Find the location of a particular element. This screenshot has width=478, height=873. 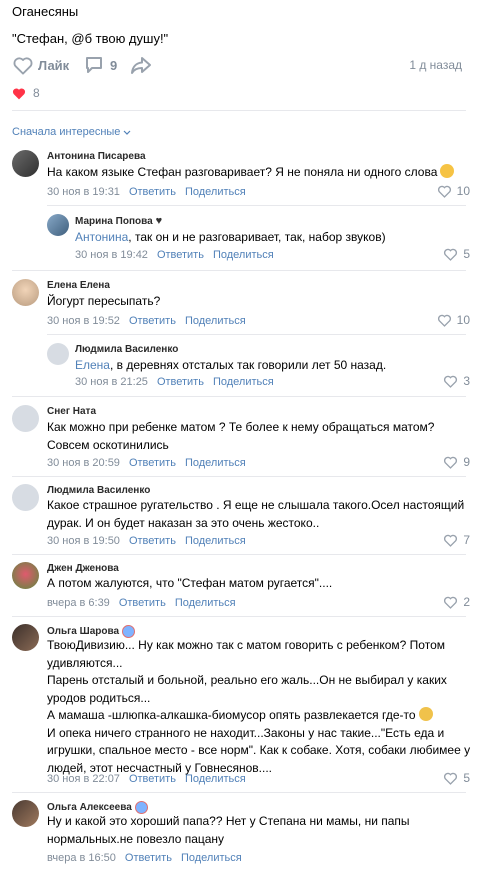

comment-time: 30 ноя в 19:52 is located at coordinates (83, 321).